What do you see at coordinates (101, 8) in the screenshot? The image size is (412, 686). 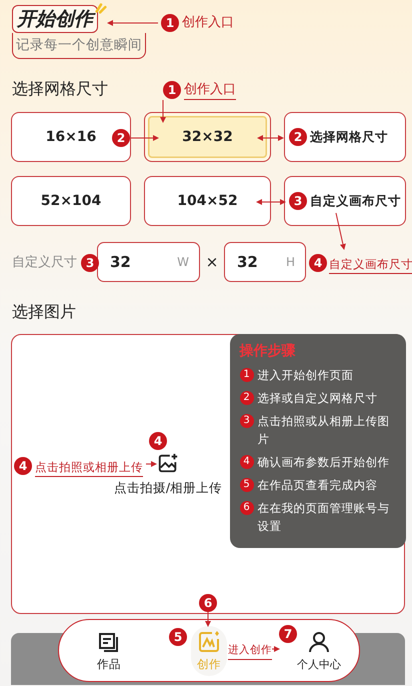 I see `sparkle-icon` at bounding box center [101, 8].